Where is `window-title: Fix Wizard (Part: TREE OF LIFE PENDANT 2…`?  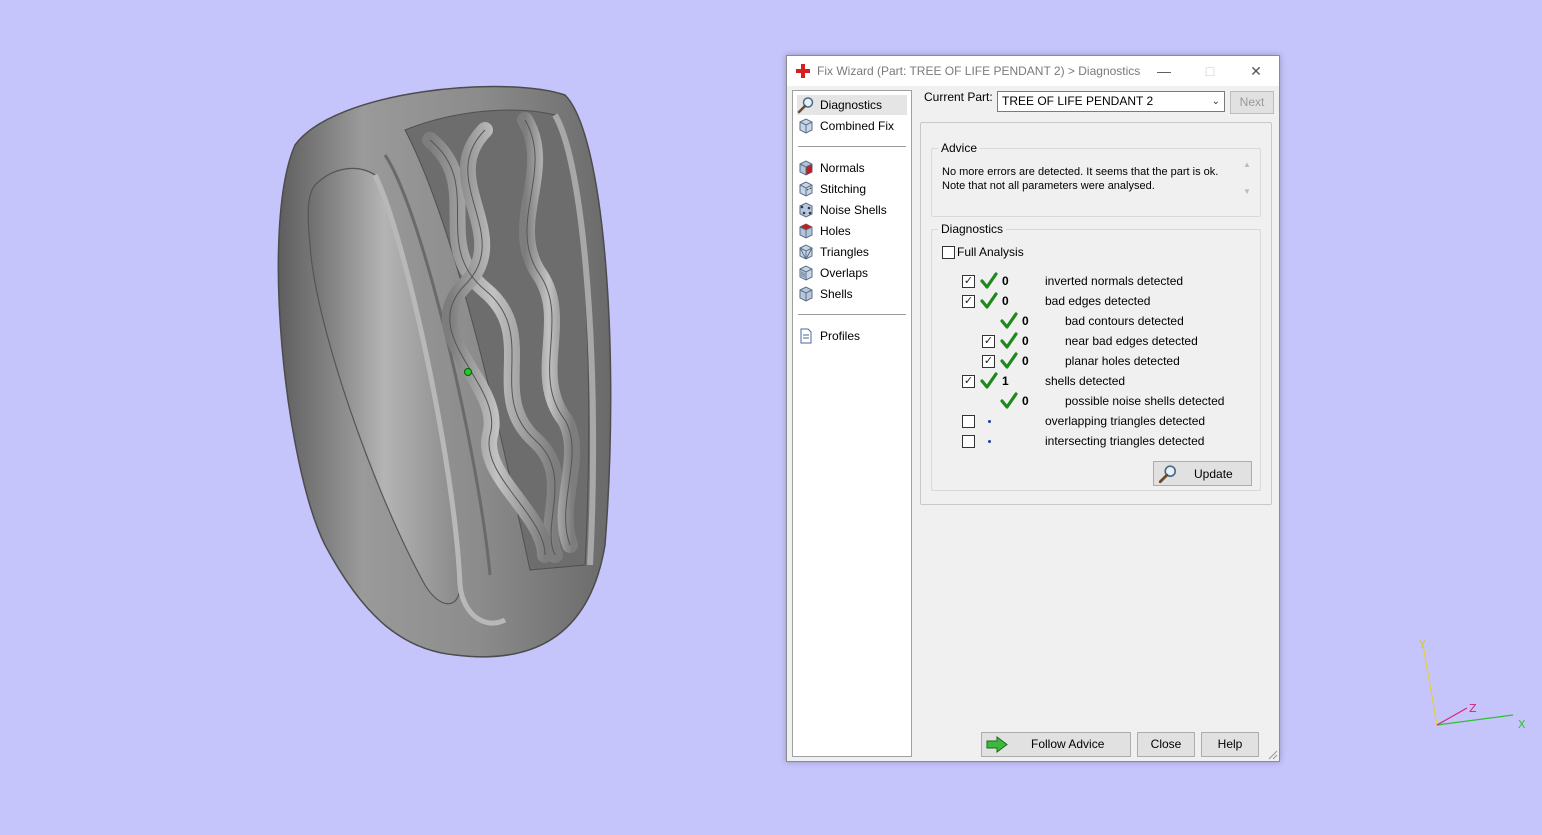 window-title: Fix Wizard (Part: TREE OF LIFE PENDANT 2… is located at coordinates (979, 71).